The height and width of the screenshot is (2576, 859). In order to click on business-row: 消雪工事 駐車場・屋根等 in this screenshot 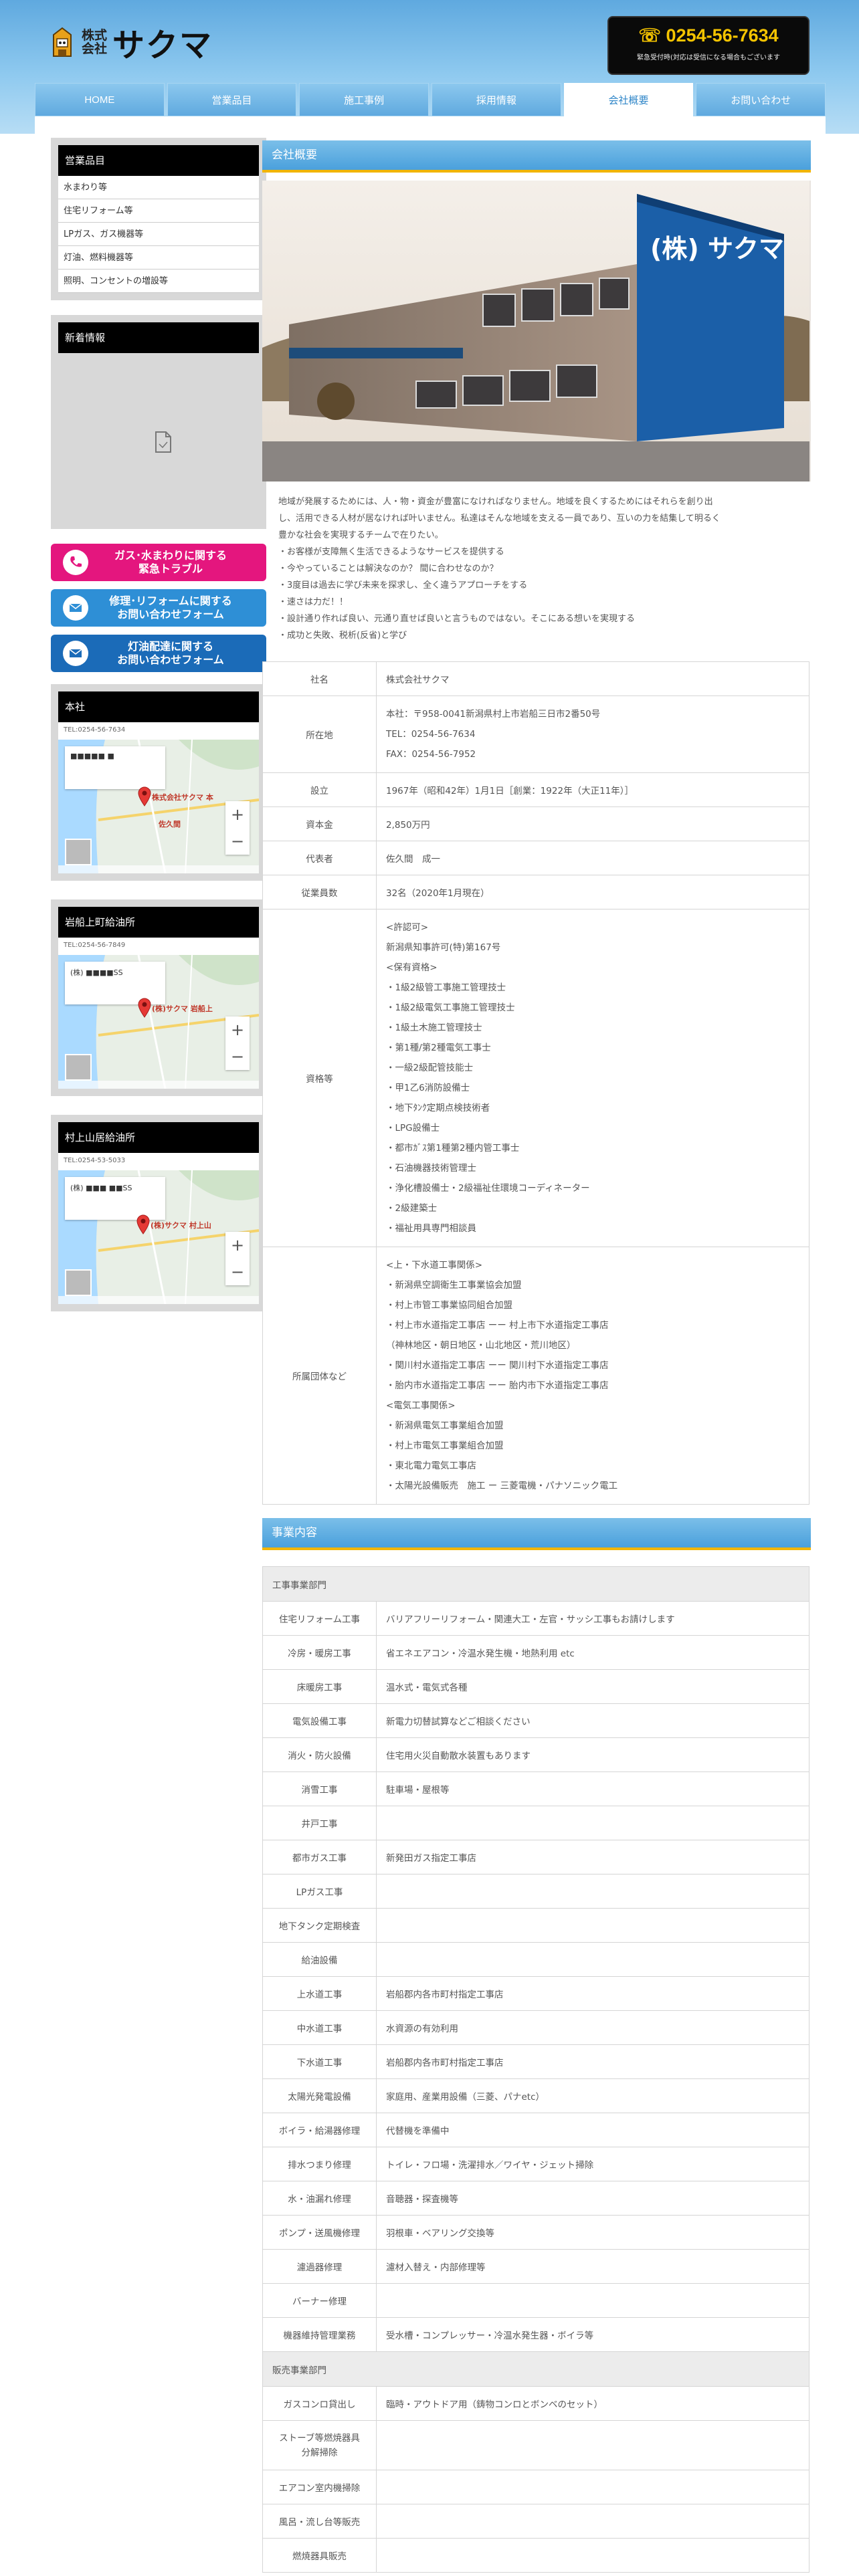, I will do `click(535, 1789)`.